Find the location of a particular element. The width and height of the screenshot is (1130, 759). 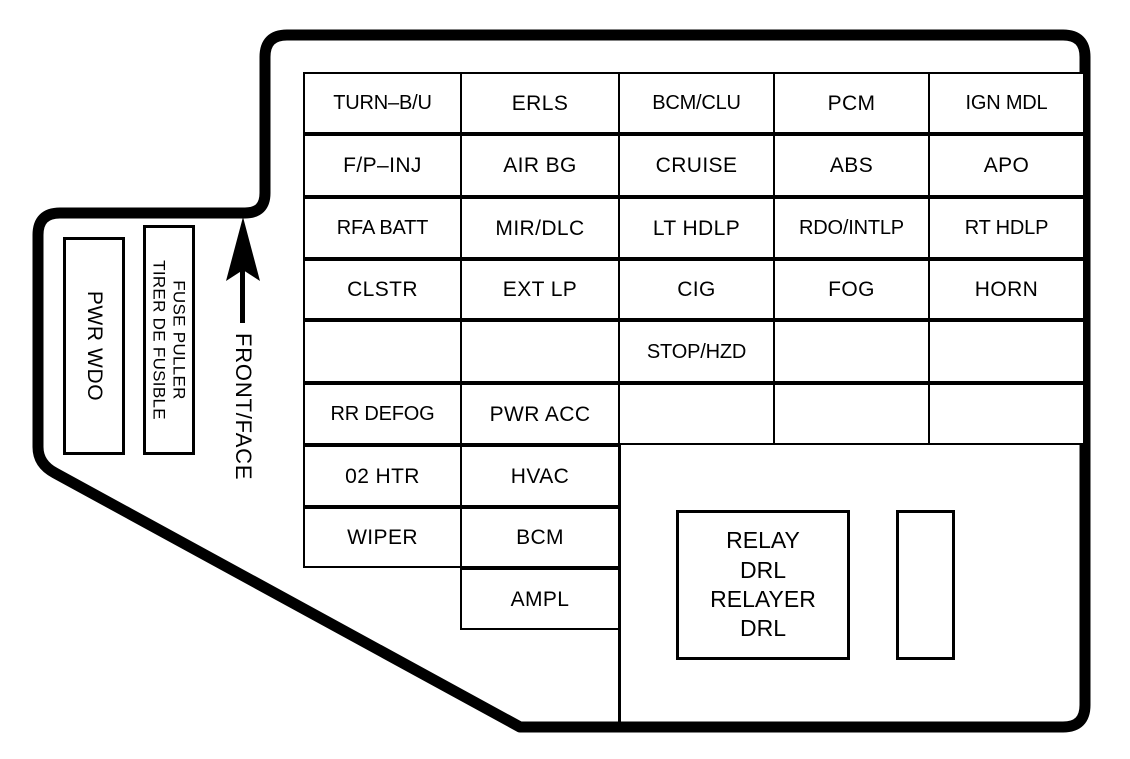

fuse-cell: IGN MDL is located at coordinates (1006, 103).